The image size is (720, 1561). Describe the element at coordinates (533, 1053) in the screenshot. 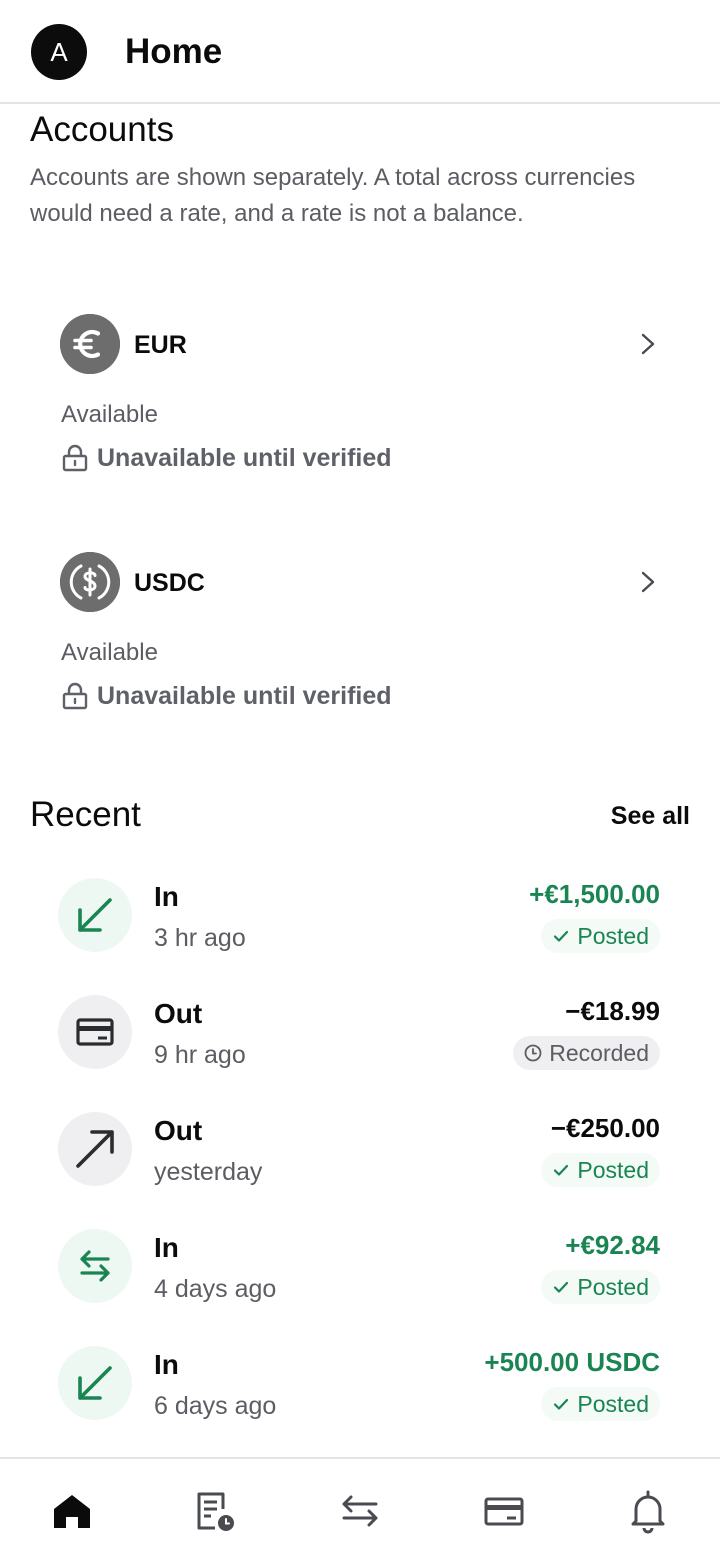

I see `clock-icon` at that location.